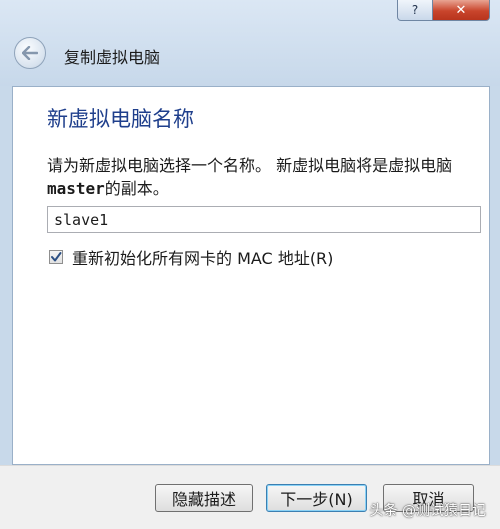 The height and width of the screenshot is (529, 500). I want to click on arrow-left-icon, so click(30, 53).